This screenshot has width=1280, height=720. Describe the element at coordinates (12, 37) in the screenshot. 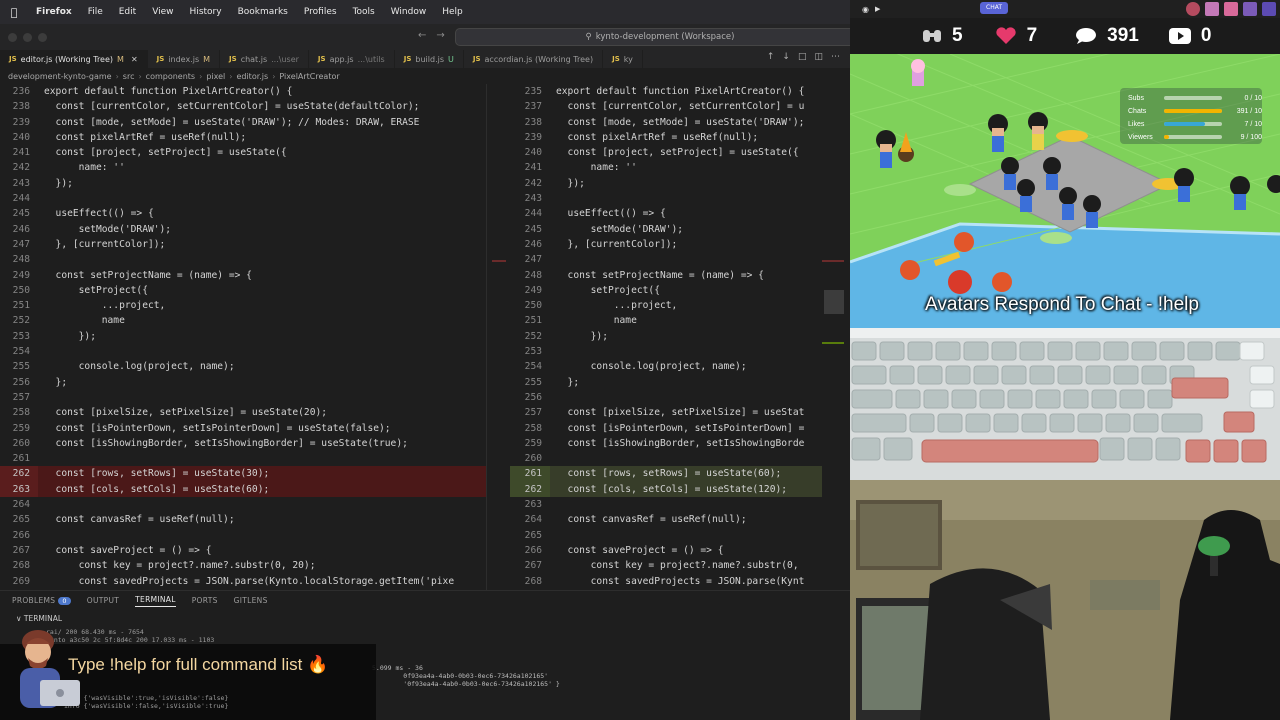

I see `close-window-button` at that location.